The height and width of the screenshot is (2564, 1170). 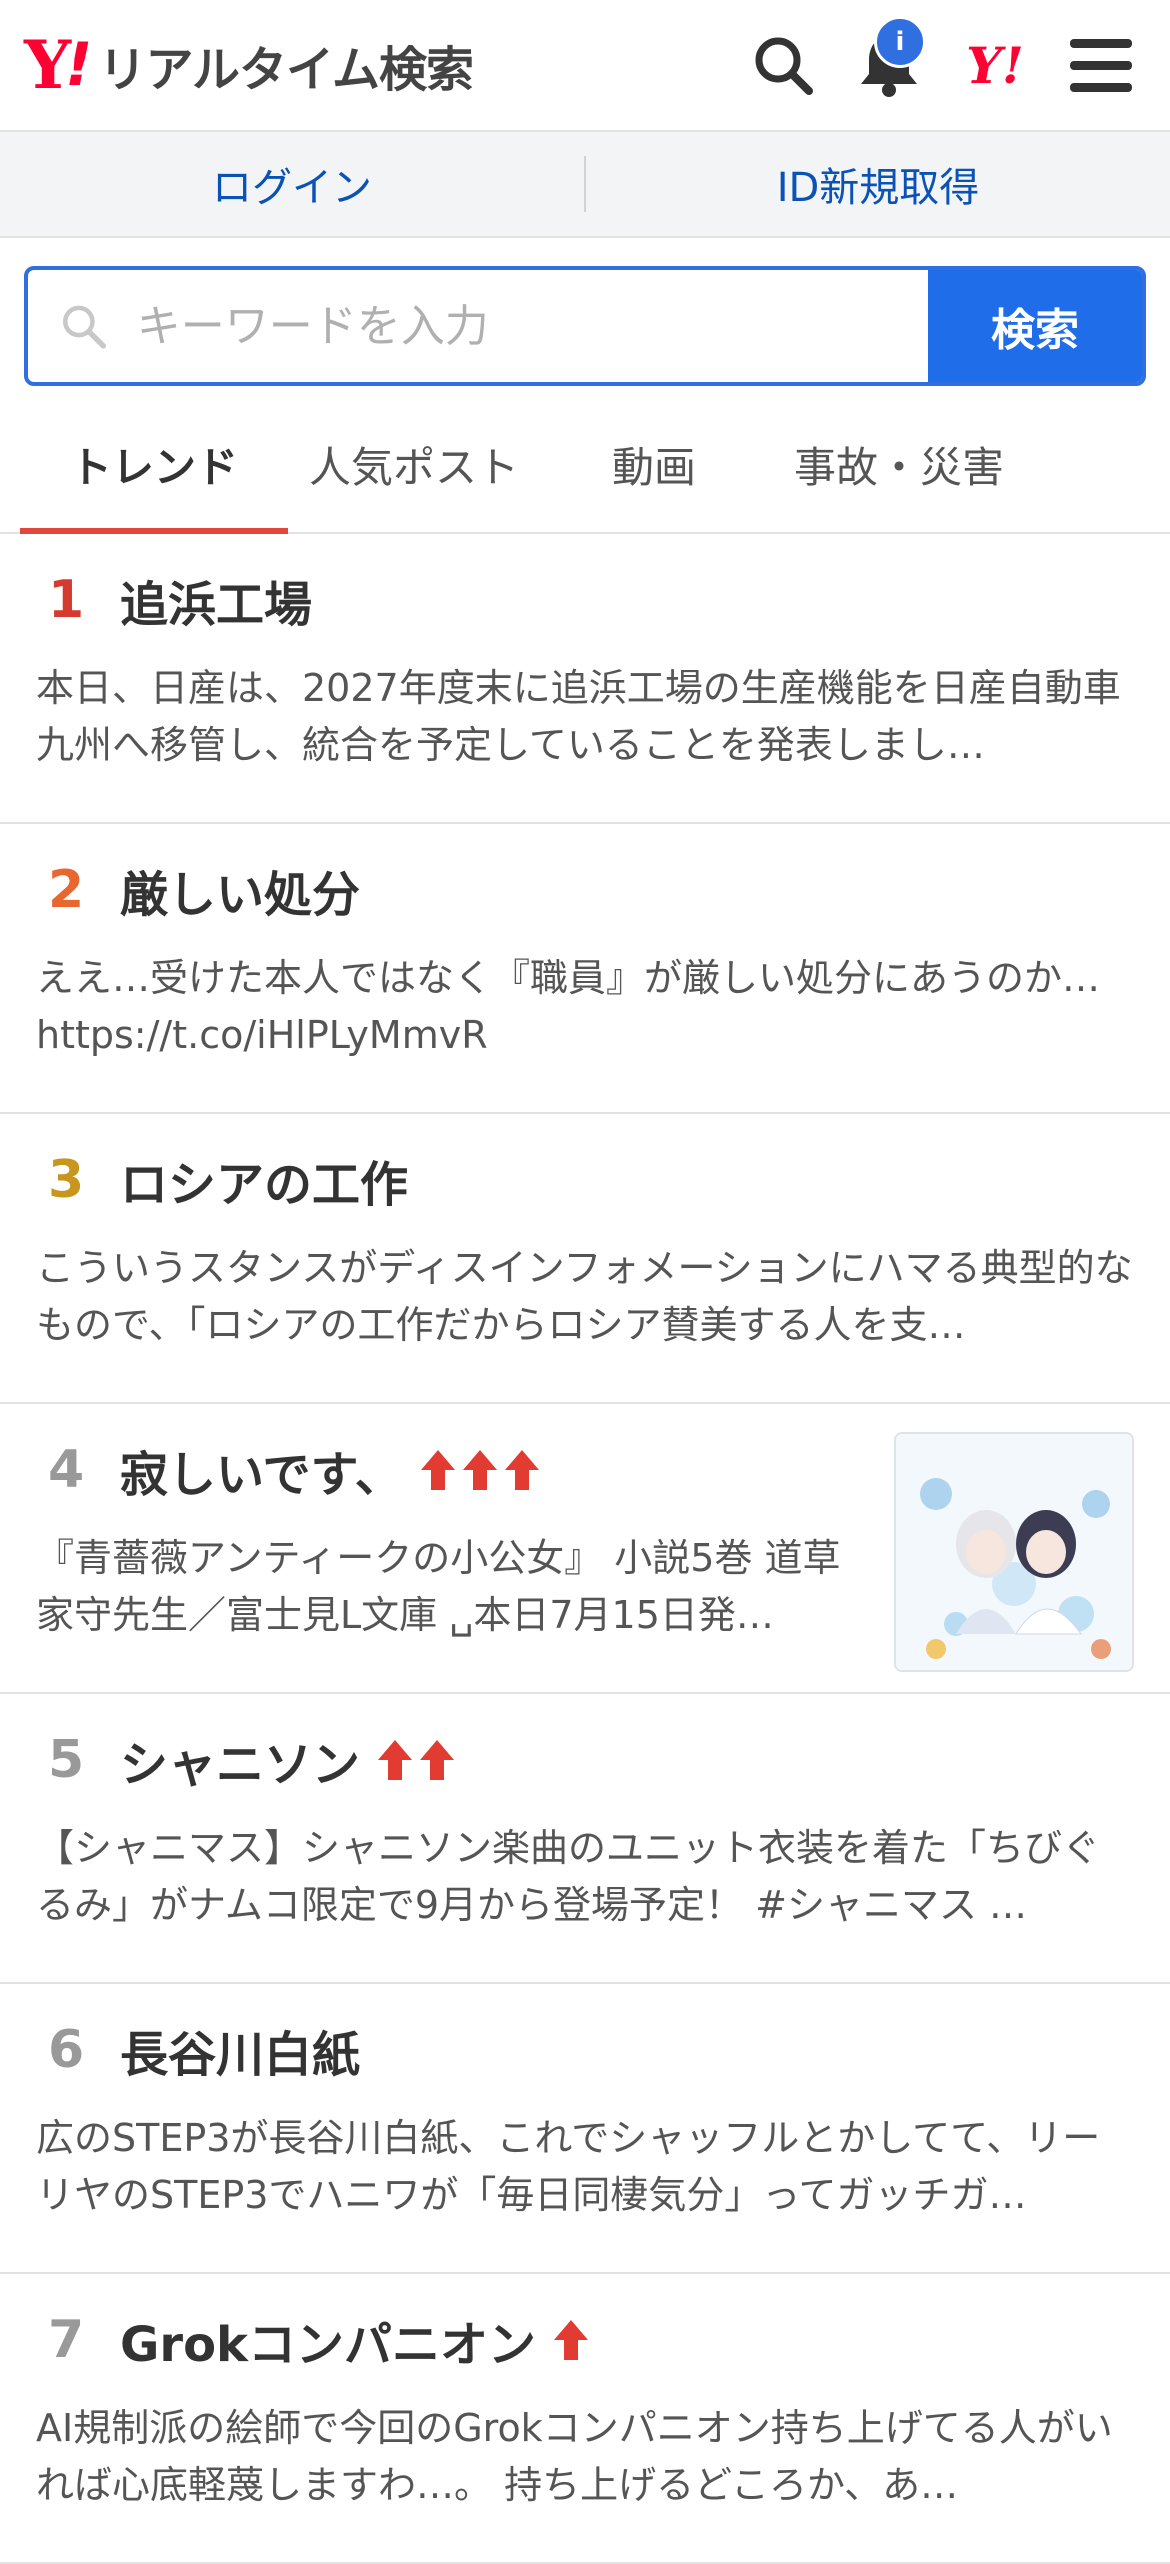 What do you see at coordinates (585, 1180) in the screenshot?
I see `trend-title-row: 3 ロシアの工作` at bounding box center [585, 1180].